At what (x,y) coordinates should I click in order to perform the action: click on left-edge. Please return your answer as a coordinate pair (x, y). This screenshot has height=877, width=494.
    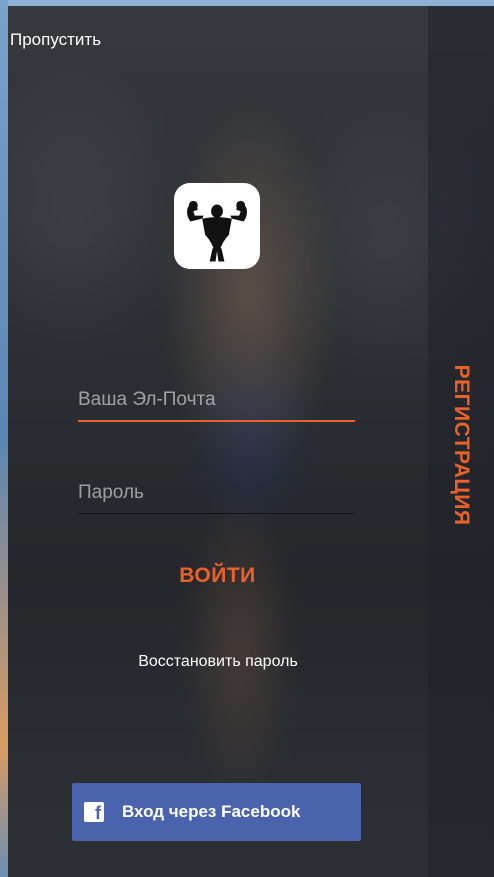
    Looking at the image, I should click on (4, 438).